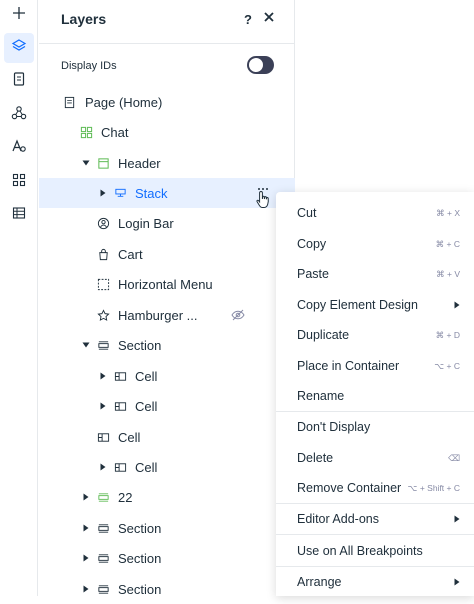 The image size is (474, 604). What do you see at coordinates (151, 193) in the screenshot?
I see `tree-row-label: Stack` at bounding box center [151, 193].